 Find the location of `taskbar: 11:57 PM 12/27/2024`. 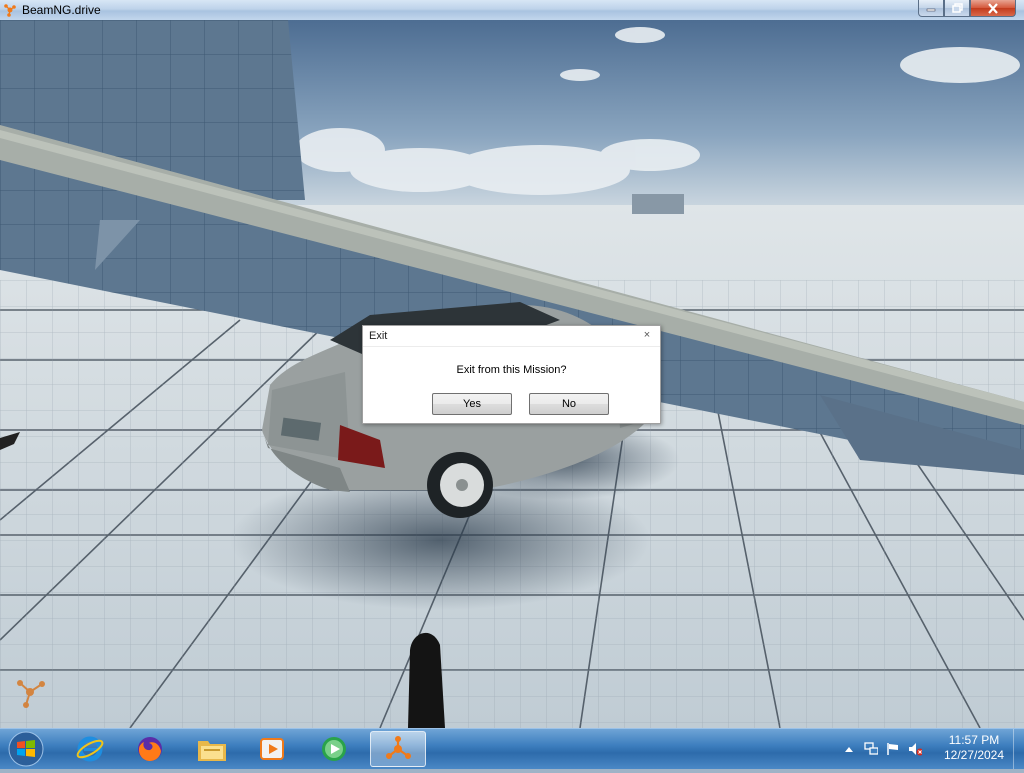

taskbar: 11:57 PM 12/27/2024 is located at coordinates (512, 748).